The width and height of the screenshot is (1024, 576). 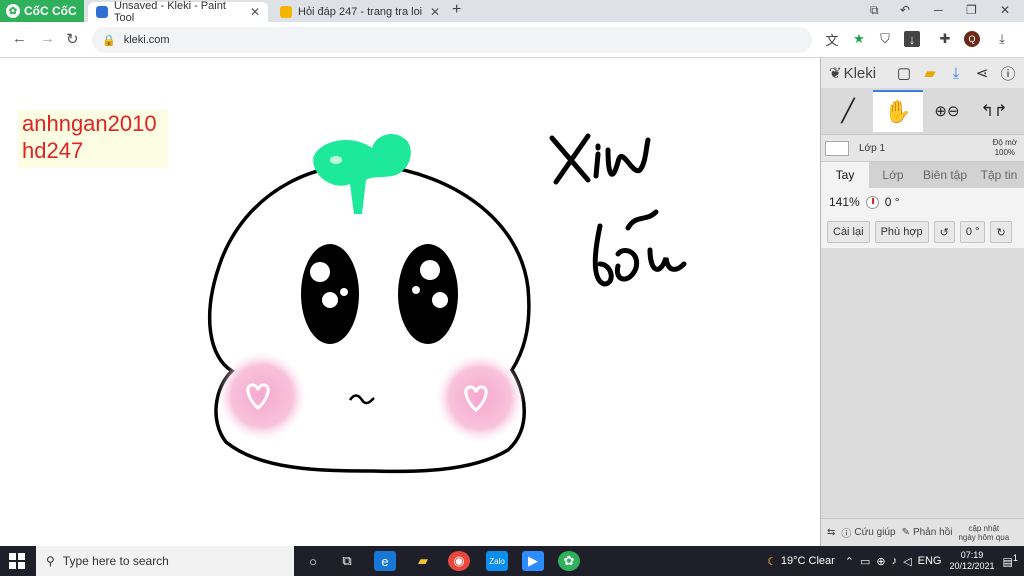 I want to click on handwriting-scribble, so click(x=600, y=159).